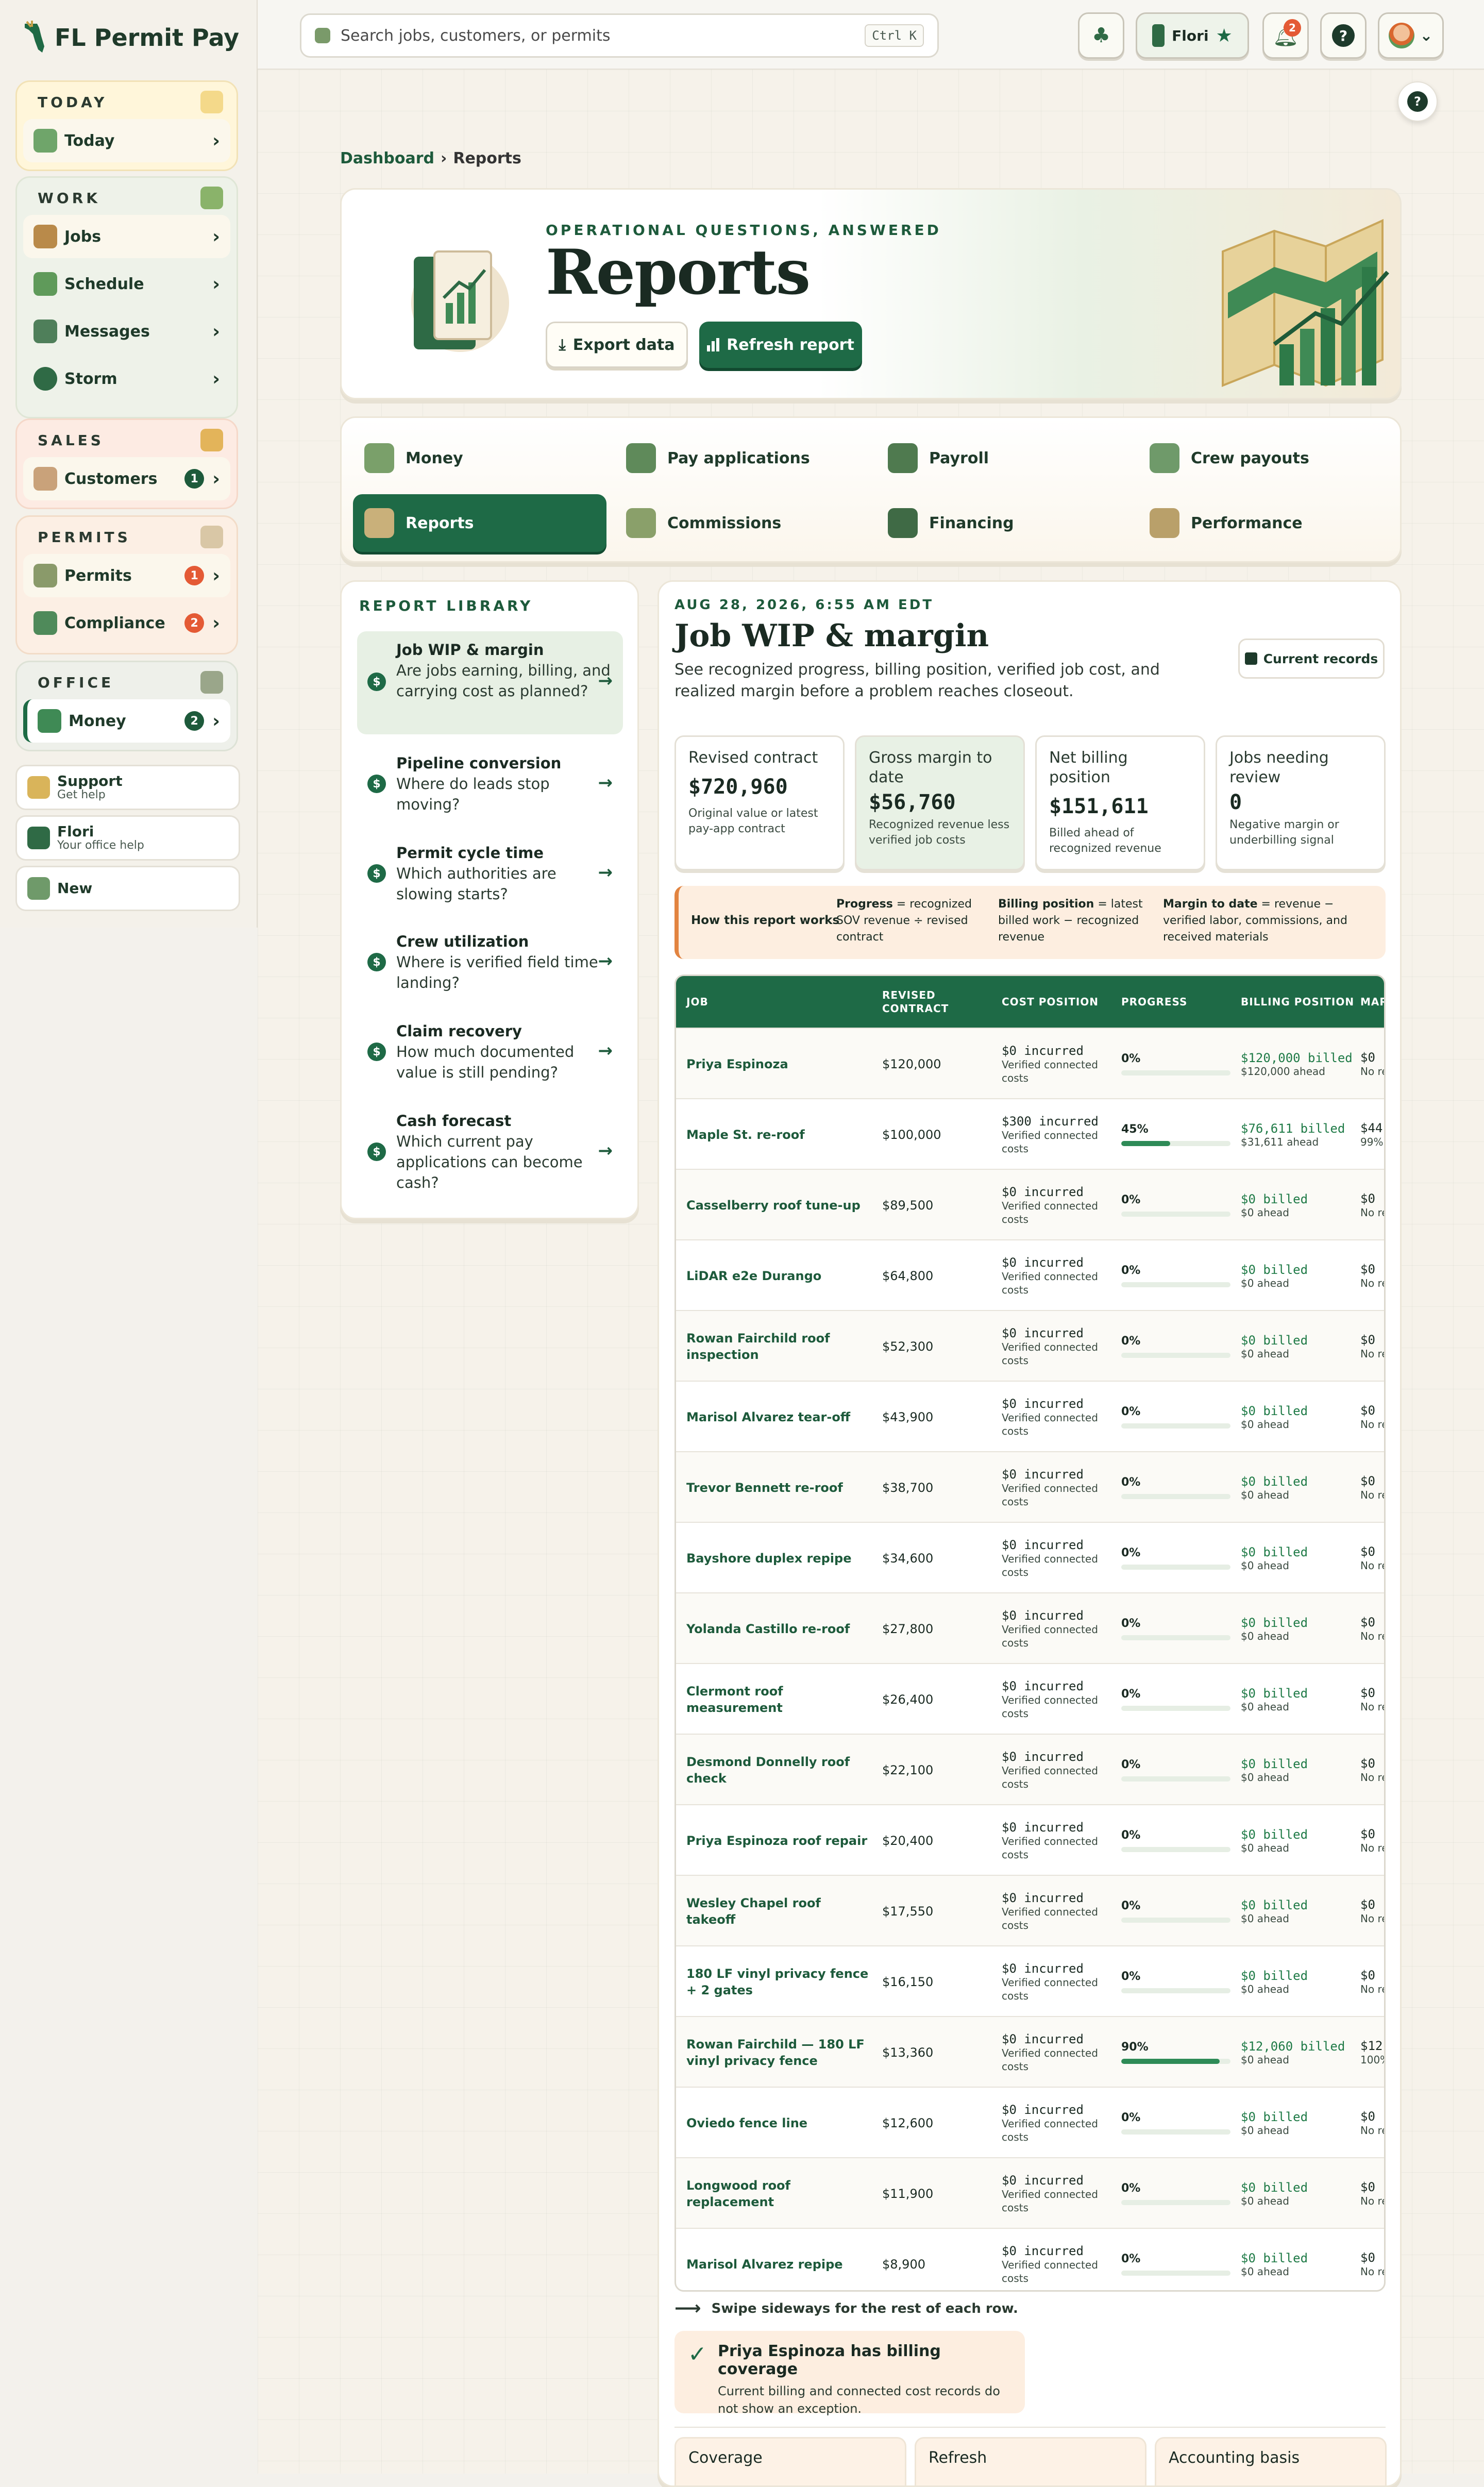 This screenshot has height=2487, width=1484. Describe the element at coordinates (1175, 1355) in the screenshot. I see `progress-bar` at that location.